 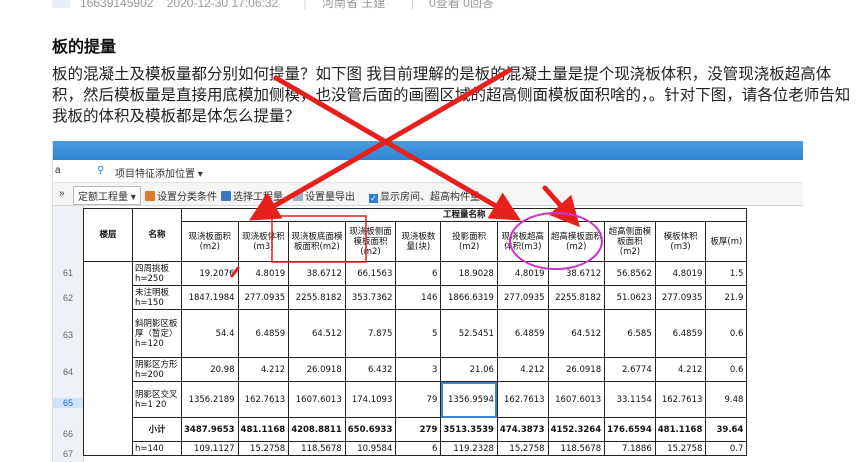 I want to click on value-cell: 3, so click(x=418, y=369).